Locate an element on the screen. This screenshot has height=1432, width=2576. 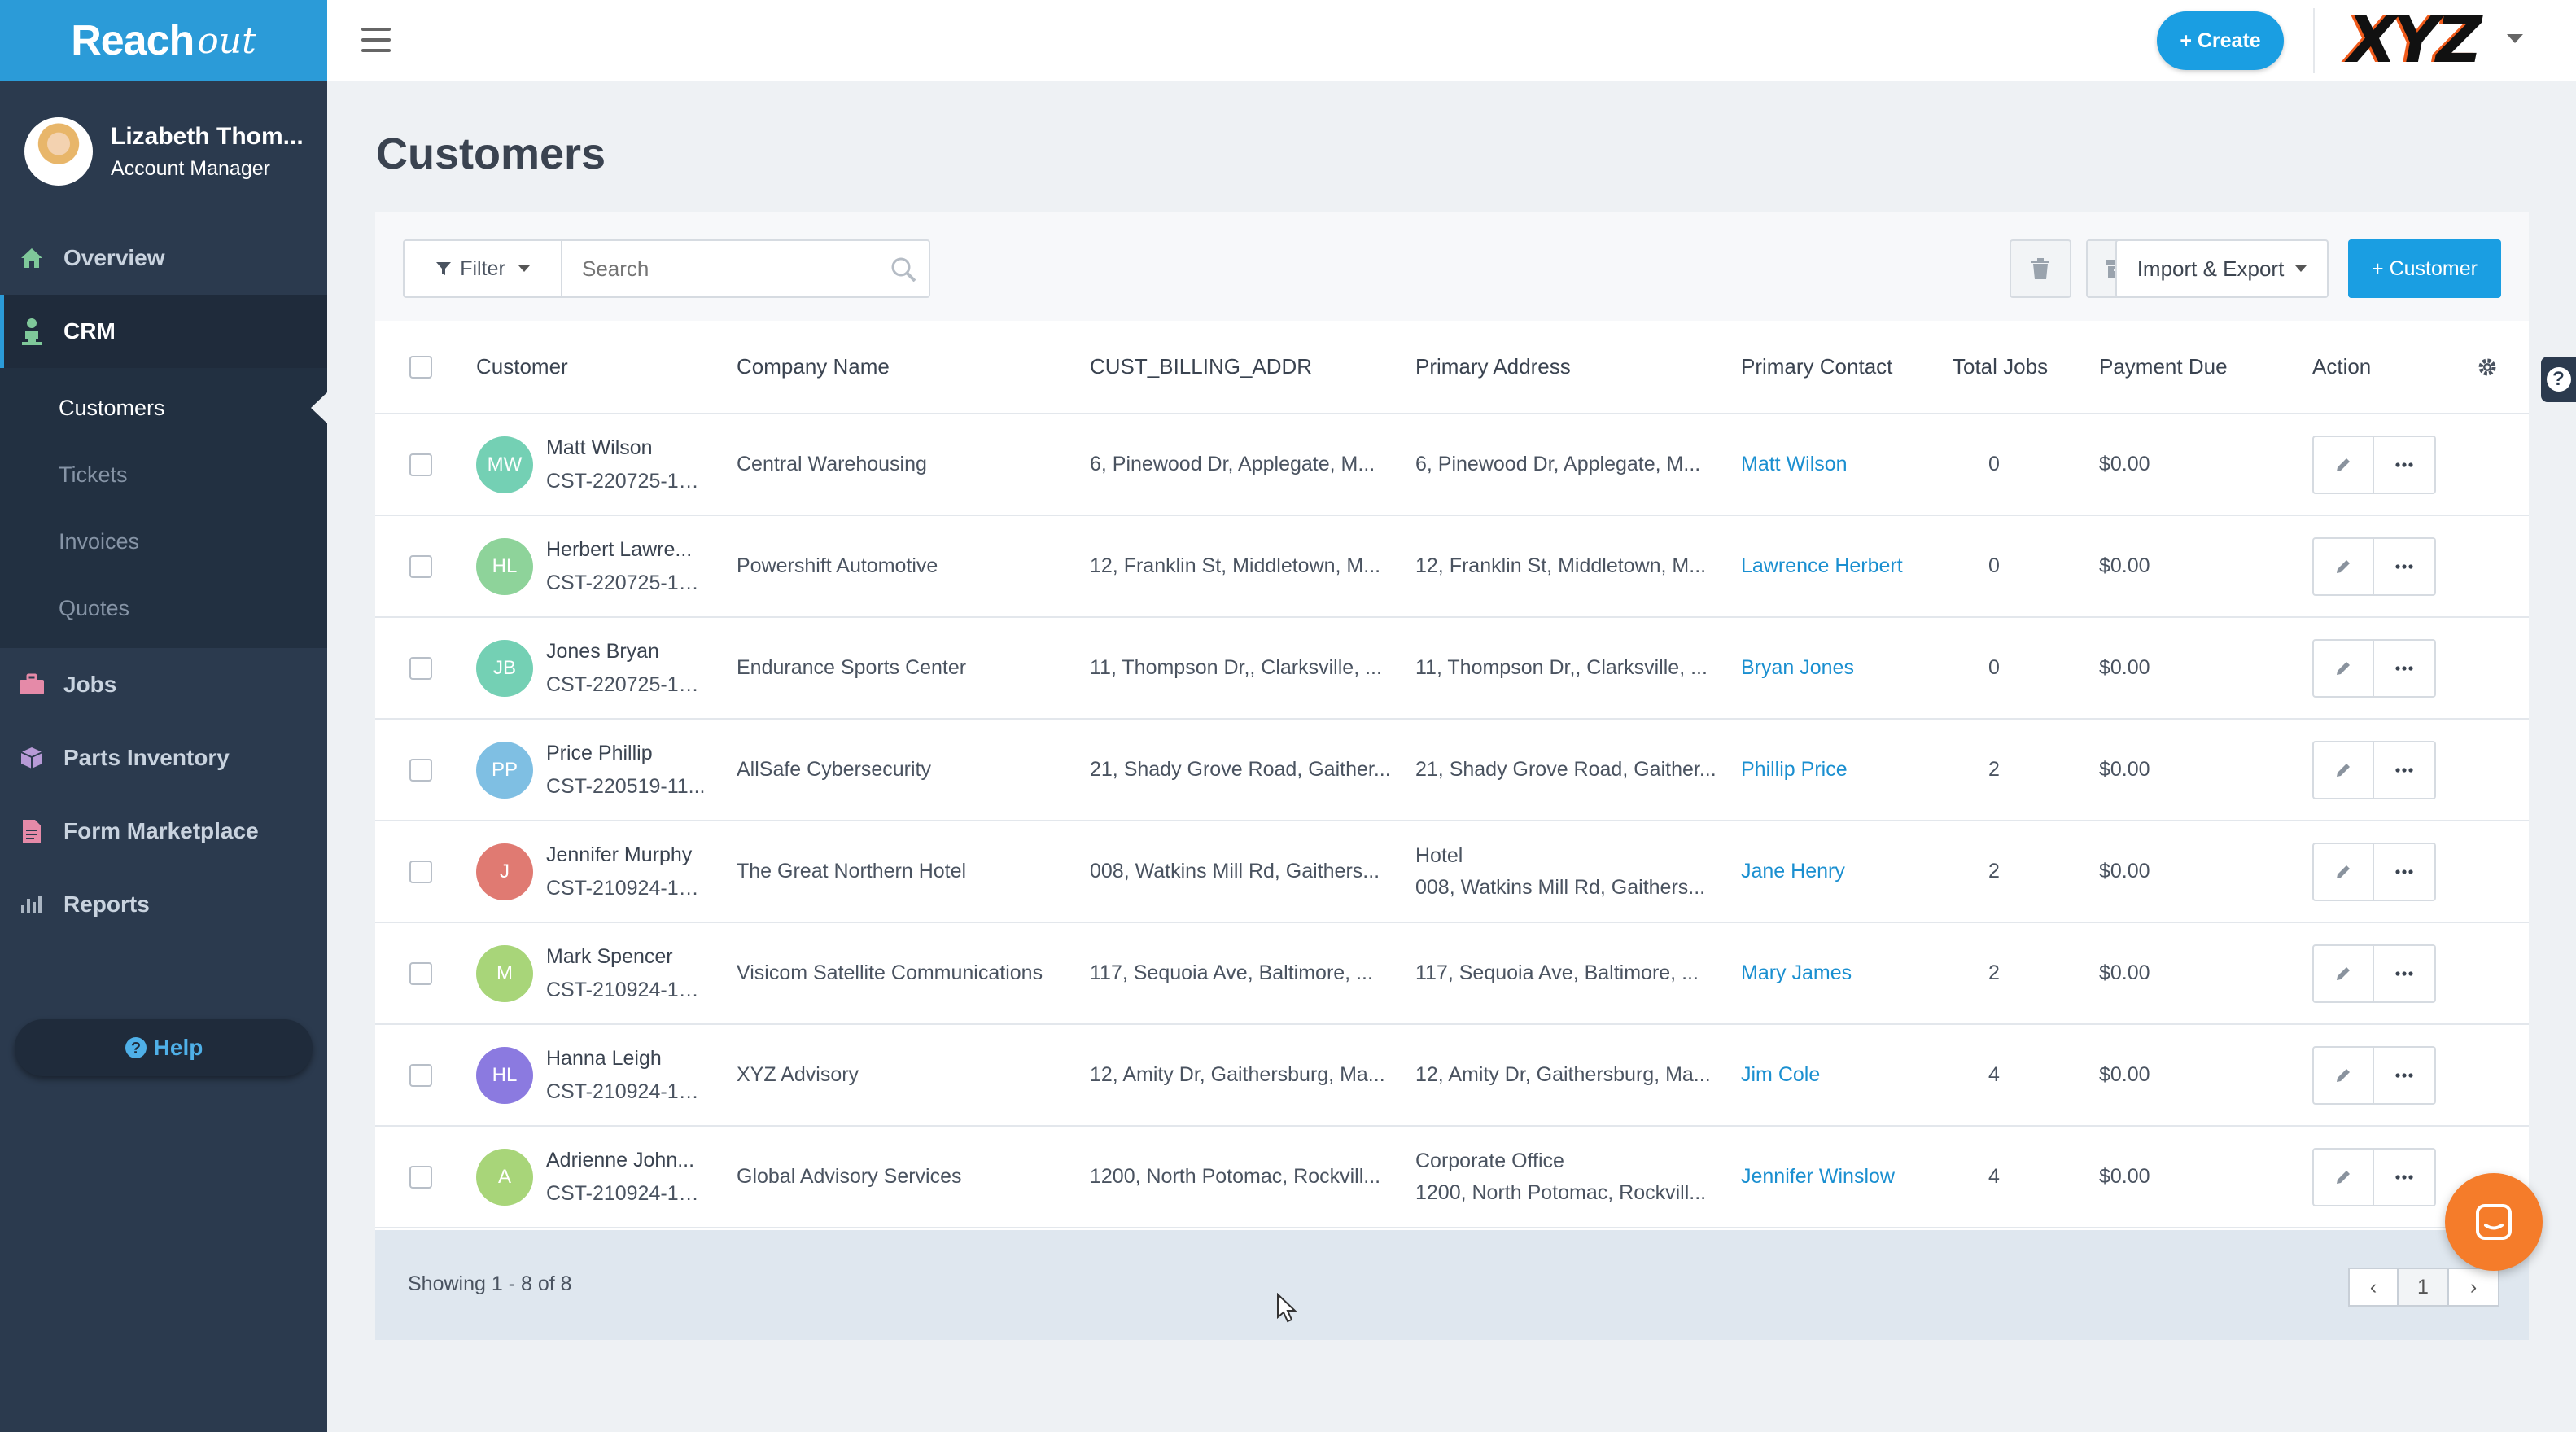
primary-contact-link: Matt Wilson is located at coordinates (1847, 464).